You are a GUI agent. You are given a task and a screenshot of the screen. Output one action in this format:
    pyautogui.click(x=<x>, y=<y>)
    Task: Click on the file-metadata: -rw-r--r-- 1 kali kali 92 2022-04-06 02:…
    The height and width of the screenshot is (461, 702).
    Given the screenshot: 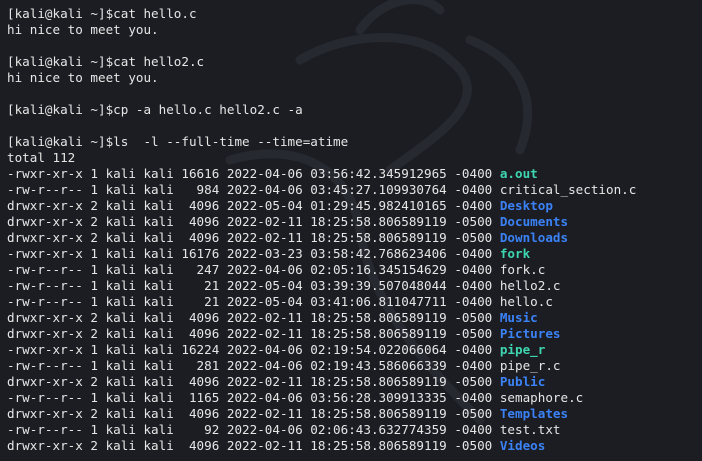 What is the action you would take?
    pyautogui.click(x=253, y=429)
    